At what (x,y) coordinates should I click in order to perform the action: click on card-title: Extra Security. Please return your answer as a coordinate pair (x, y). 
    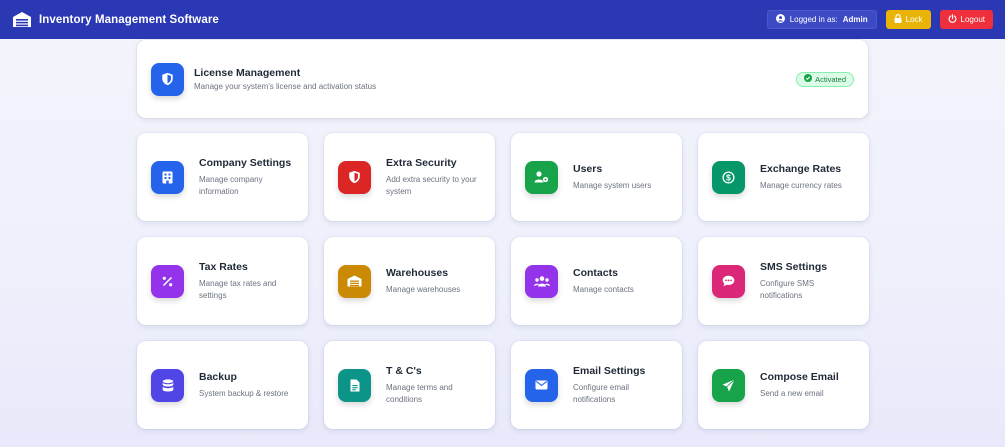
    Looking at the image, I should click on (421, 162).